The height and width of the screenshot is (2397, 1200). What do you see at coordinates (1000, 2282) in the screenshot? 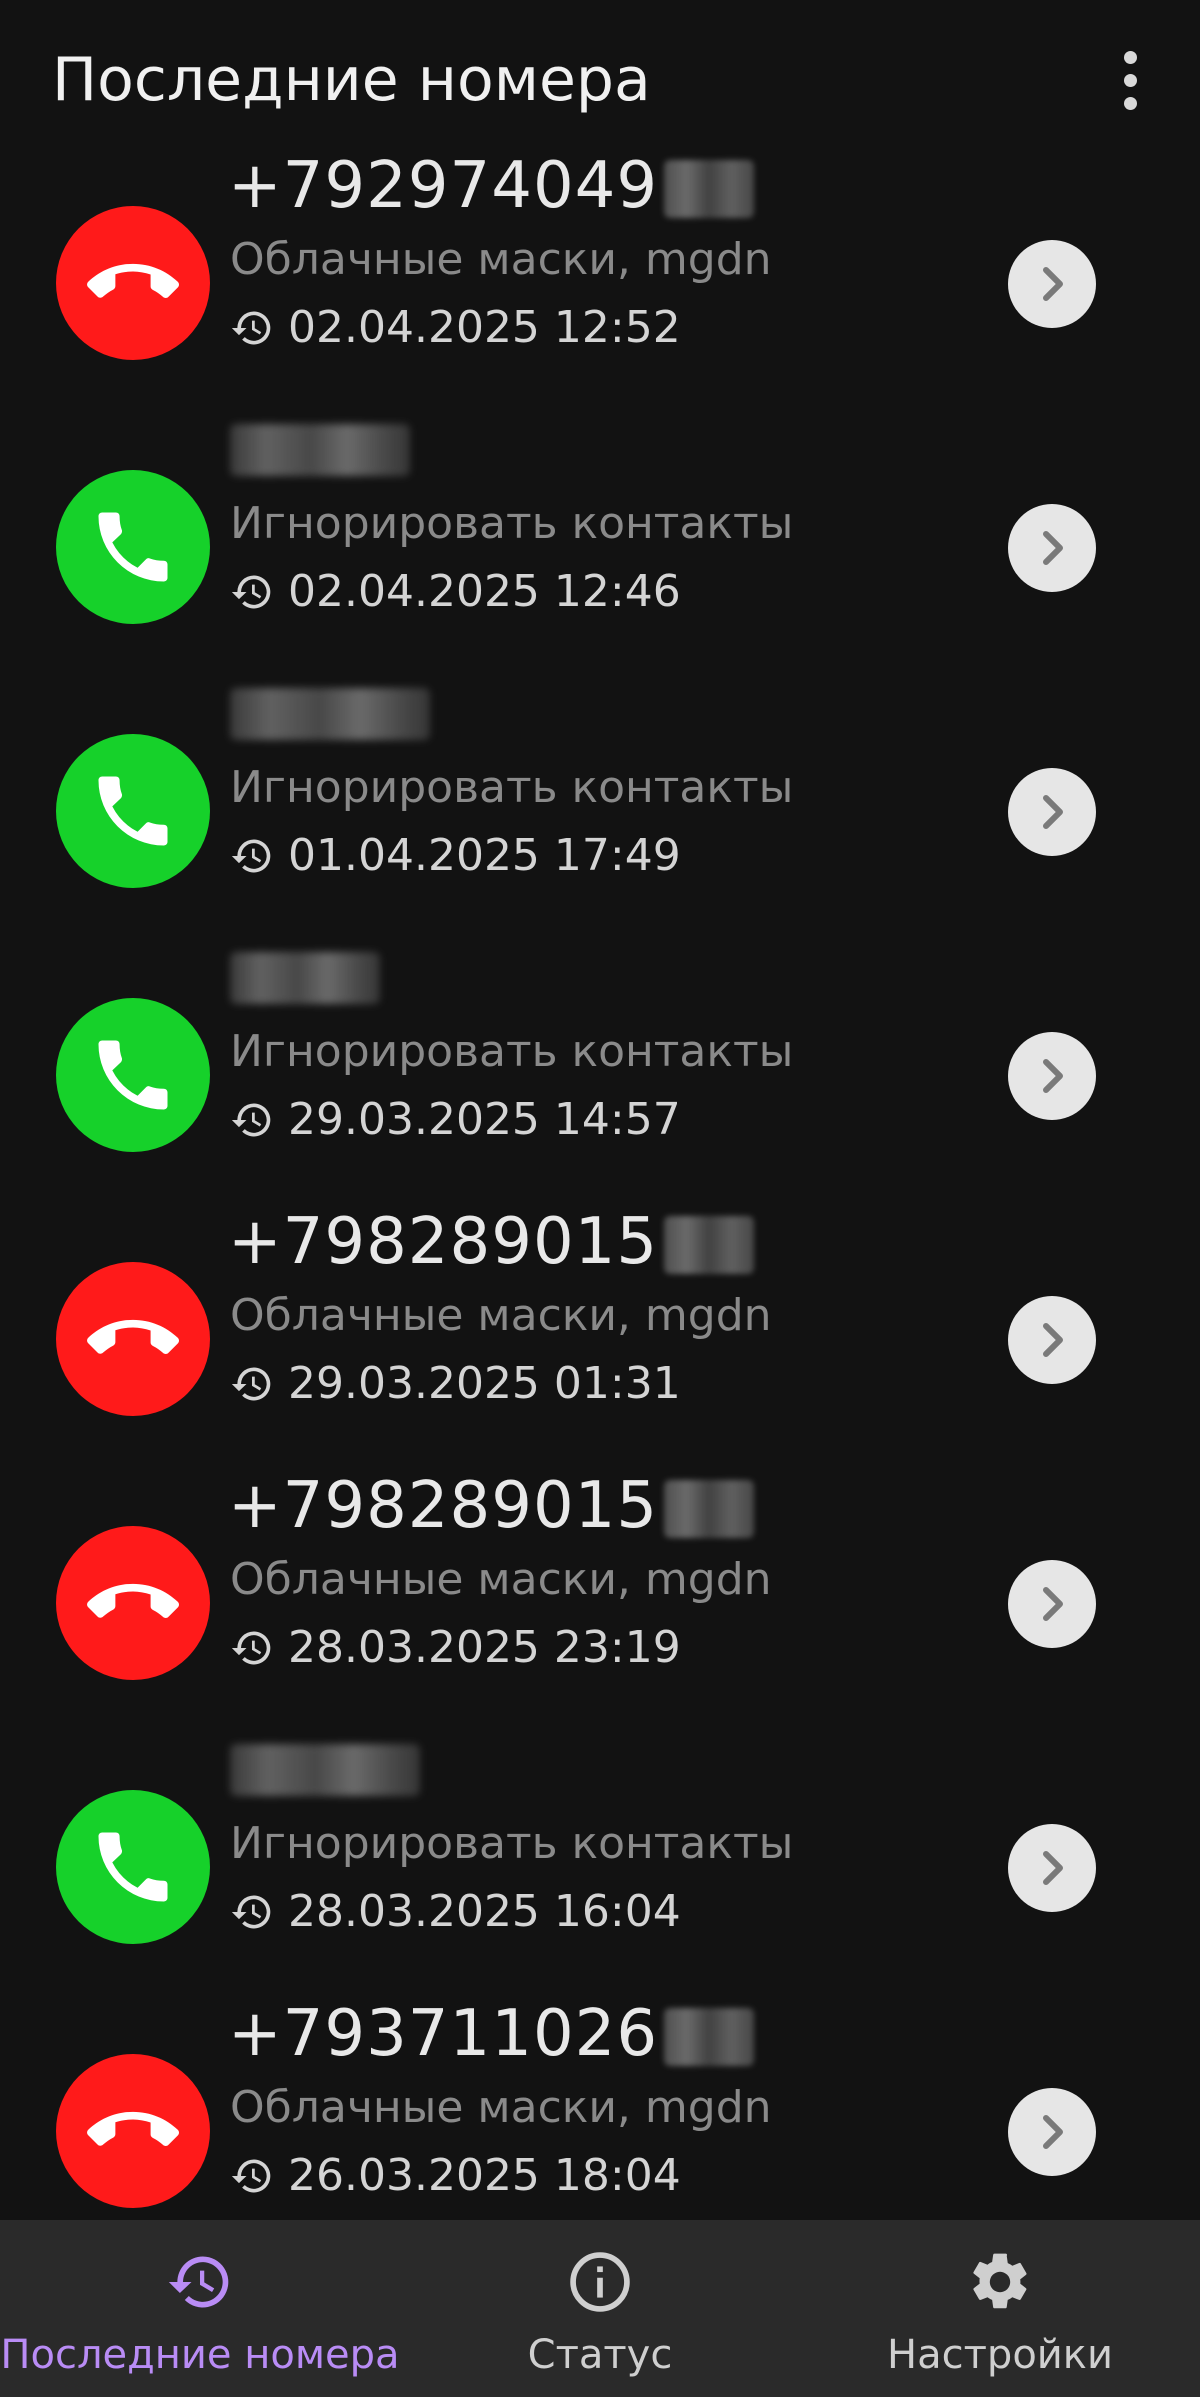
I see `gear-icon` at bounding box center [1000, 2282].